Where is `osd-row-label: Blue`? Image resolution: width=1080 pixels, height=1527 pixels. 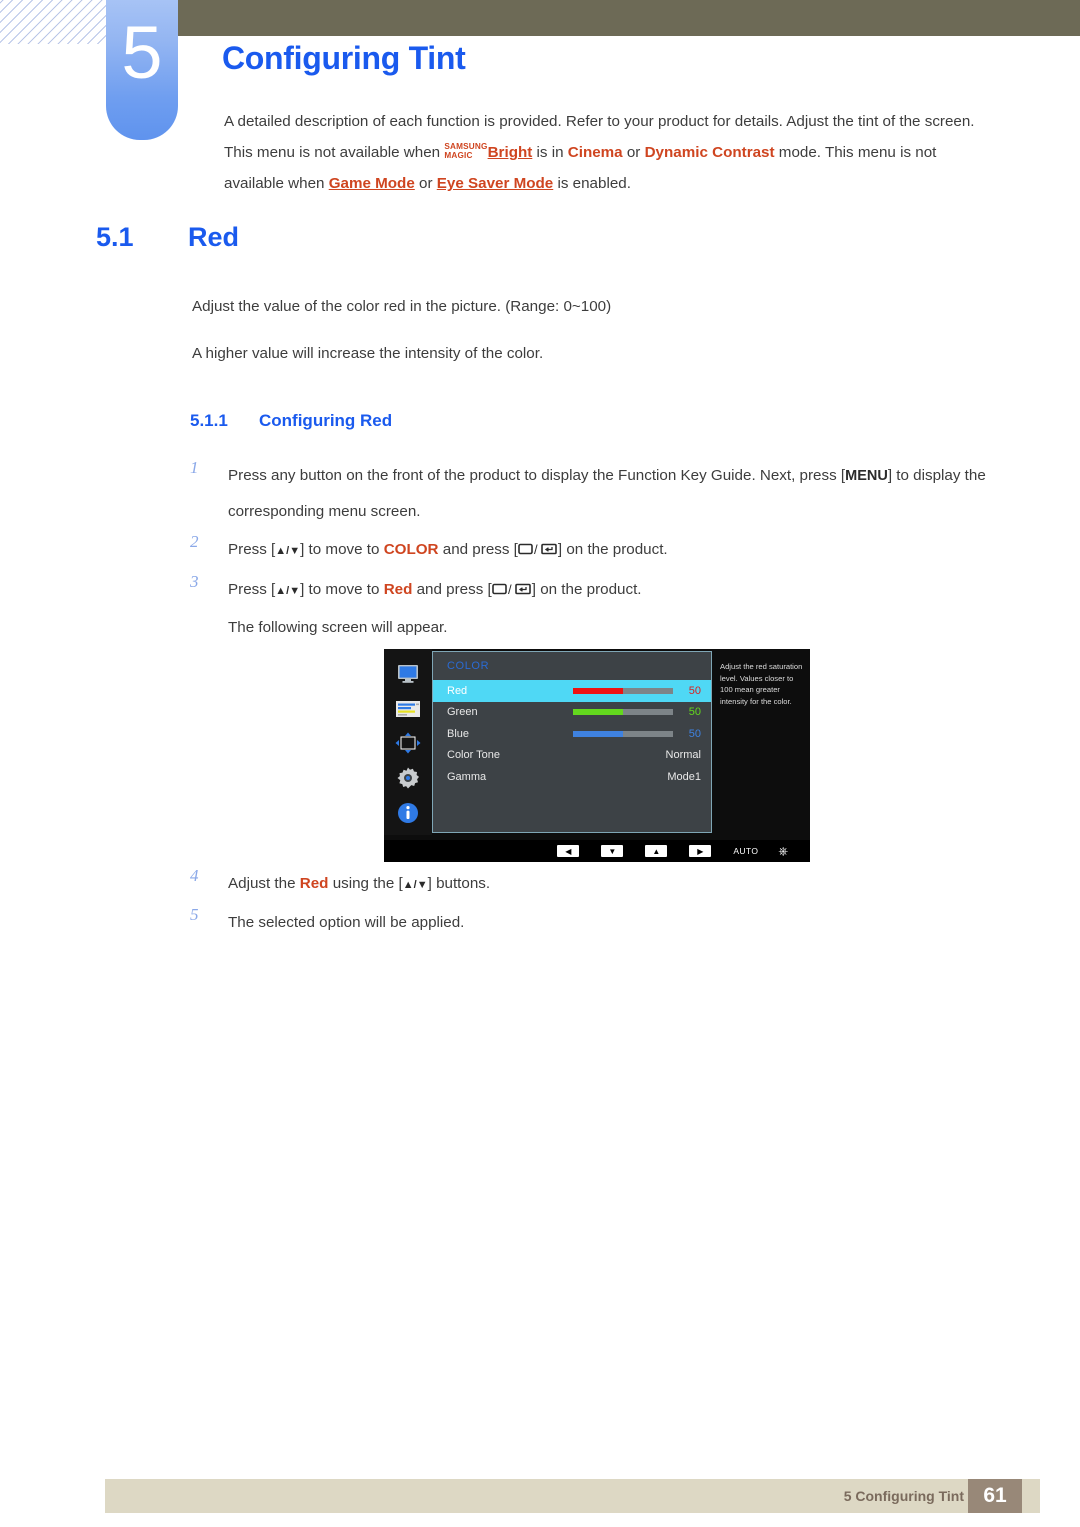 osd-row-label: Blue is located at coordinates (458, 733).